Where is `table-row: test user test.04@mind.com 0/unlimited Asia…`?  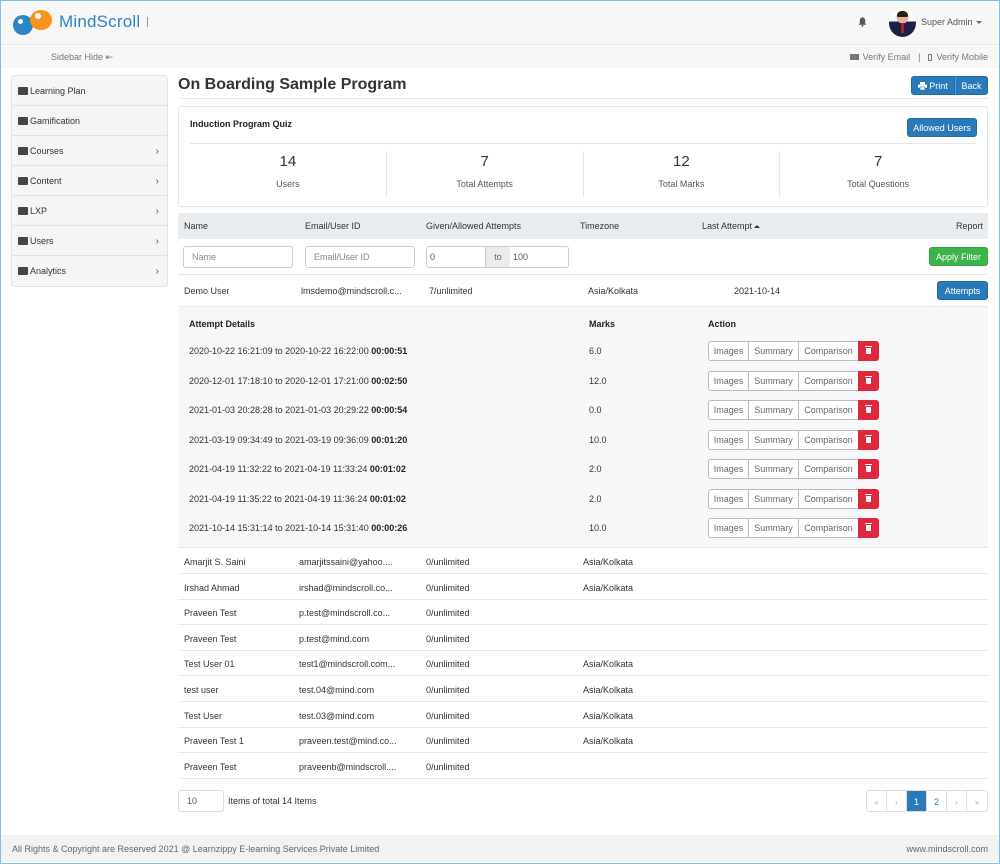 table-row: test user test.04@mind.com 0/unlimited Asia… is located at coordinates (583, 689).